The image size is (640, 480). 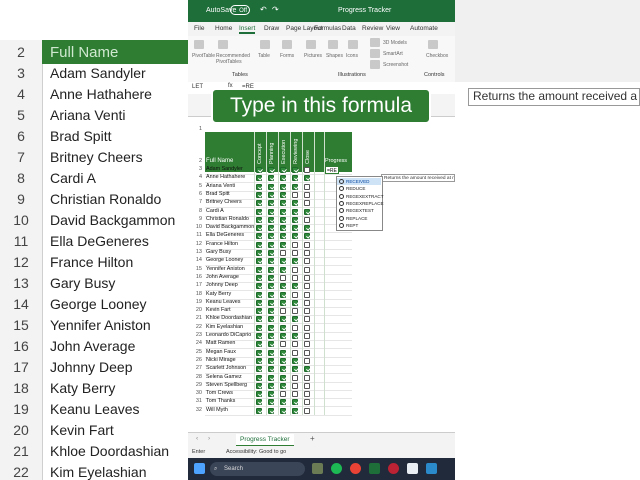 What do you see at coordinates (352, 56) in the screenshot?
I see `ribbon-button-label: Icons` at bounding box center [352, 56].